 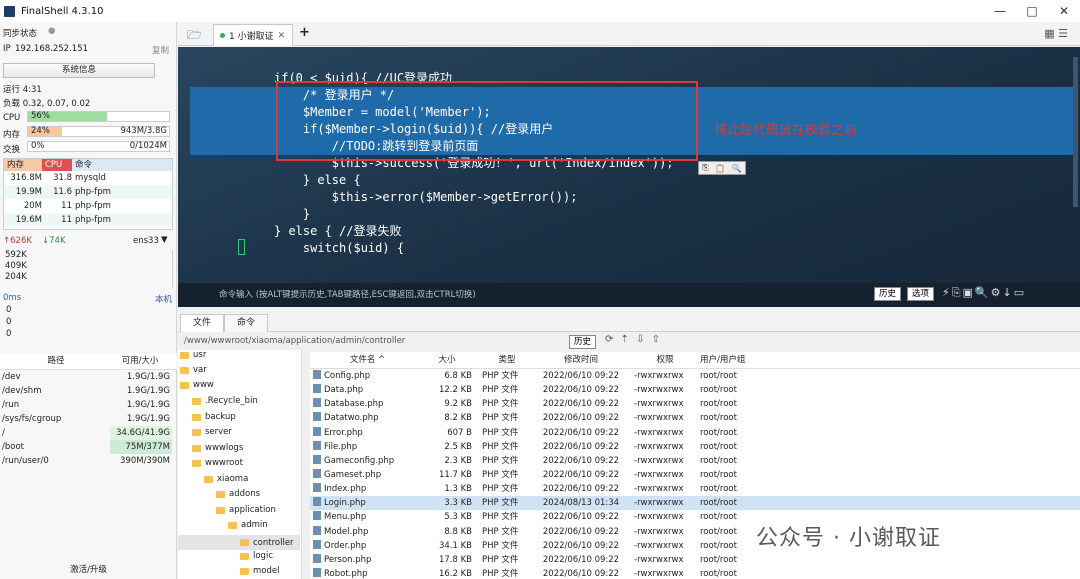 What do you see at coordinates (921, 294) in the screenshot?
I see `options-button: 选项` at bounding box center [921, 294].